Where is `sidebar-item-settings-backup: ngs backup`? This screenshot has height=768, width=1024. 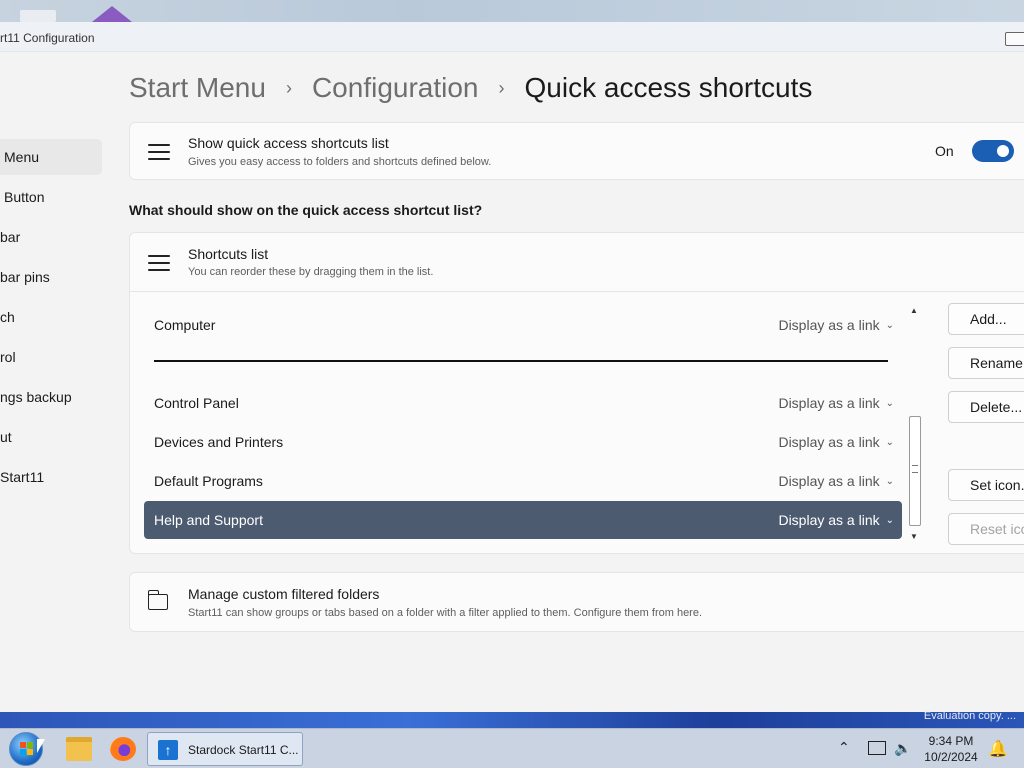
sidebar-item-settings-backup: ngs backup is located at coordinates (51, 397).